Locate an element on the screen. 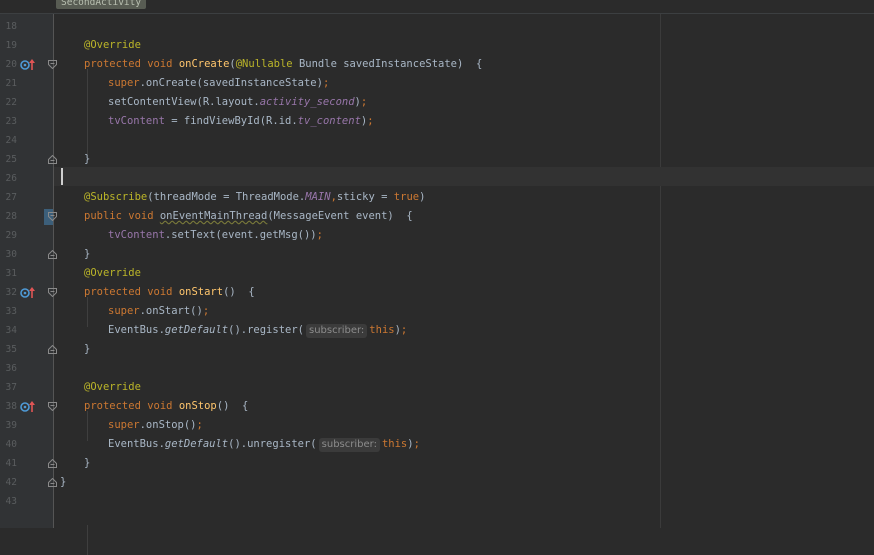  line-number: 39 is located at coordinates (11, 425).